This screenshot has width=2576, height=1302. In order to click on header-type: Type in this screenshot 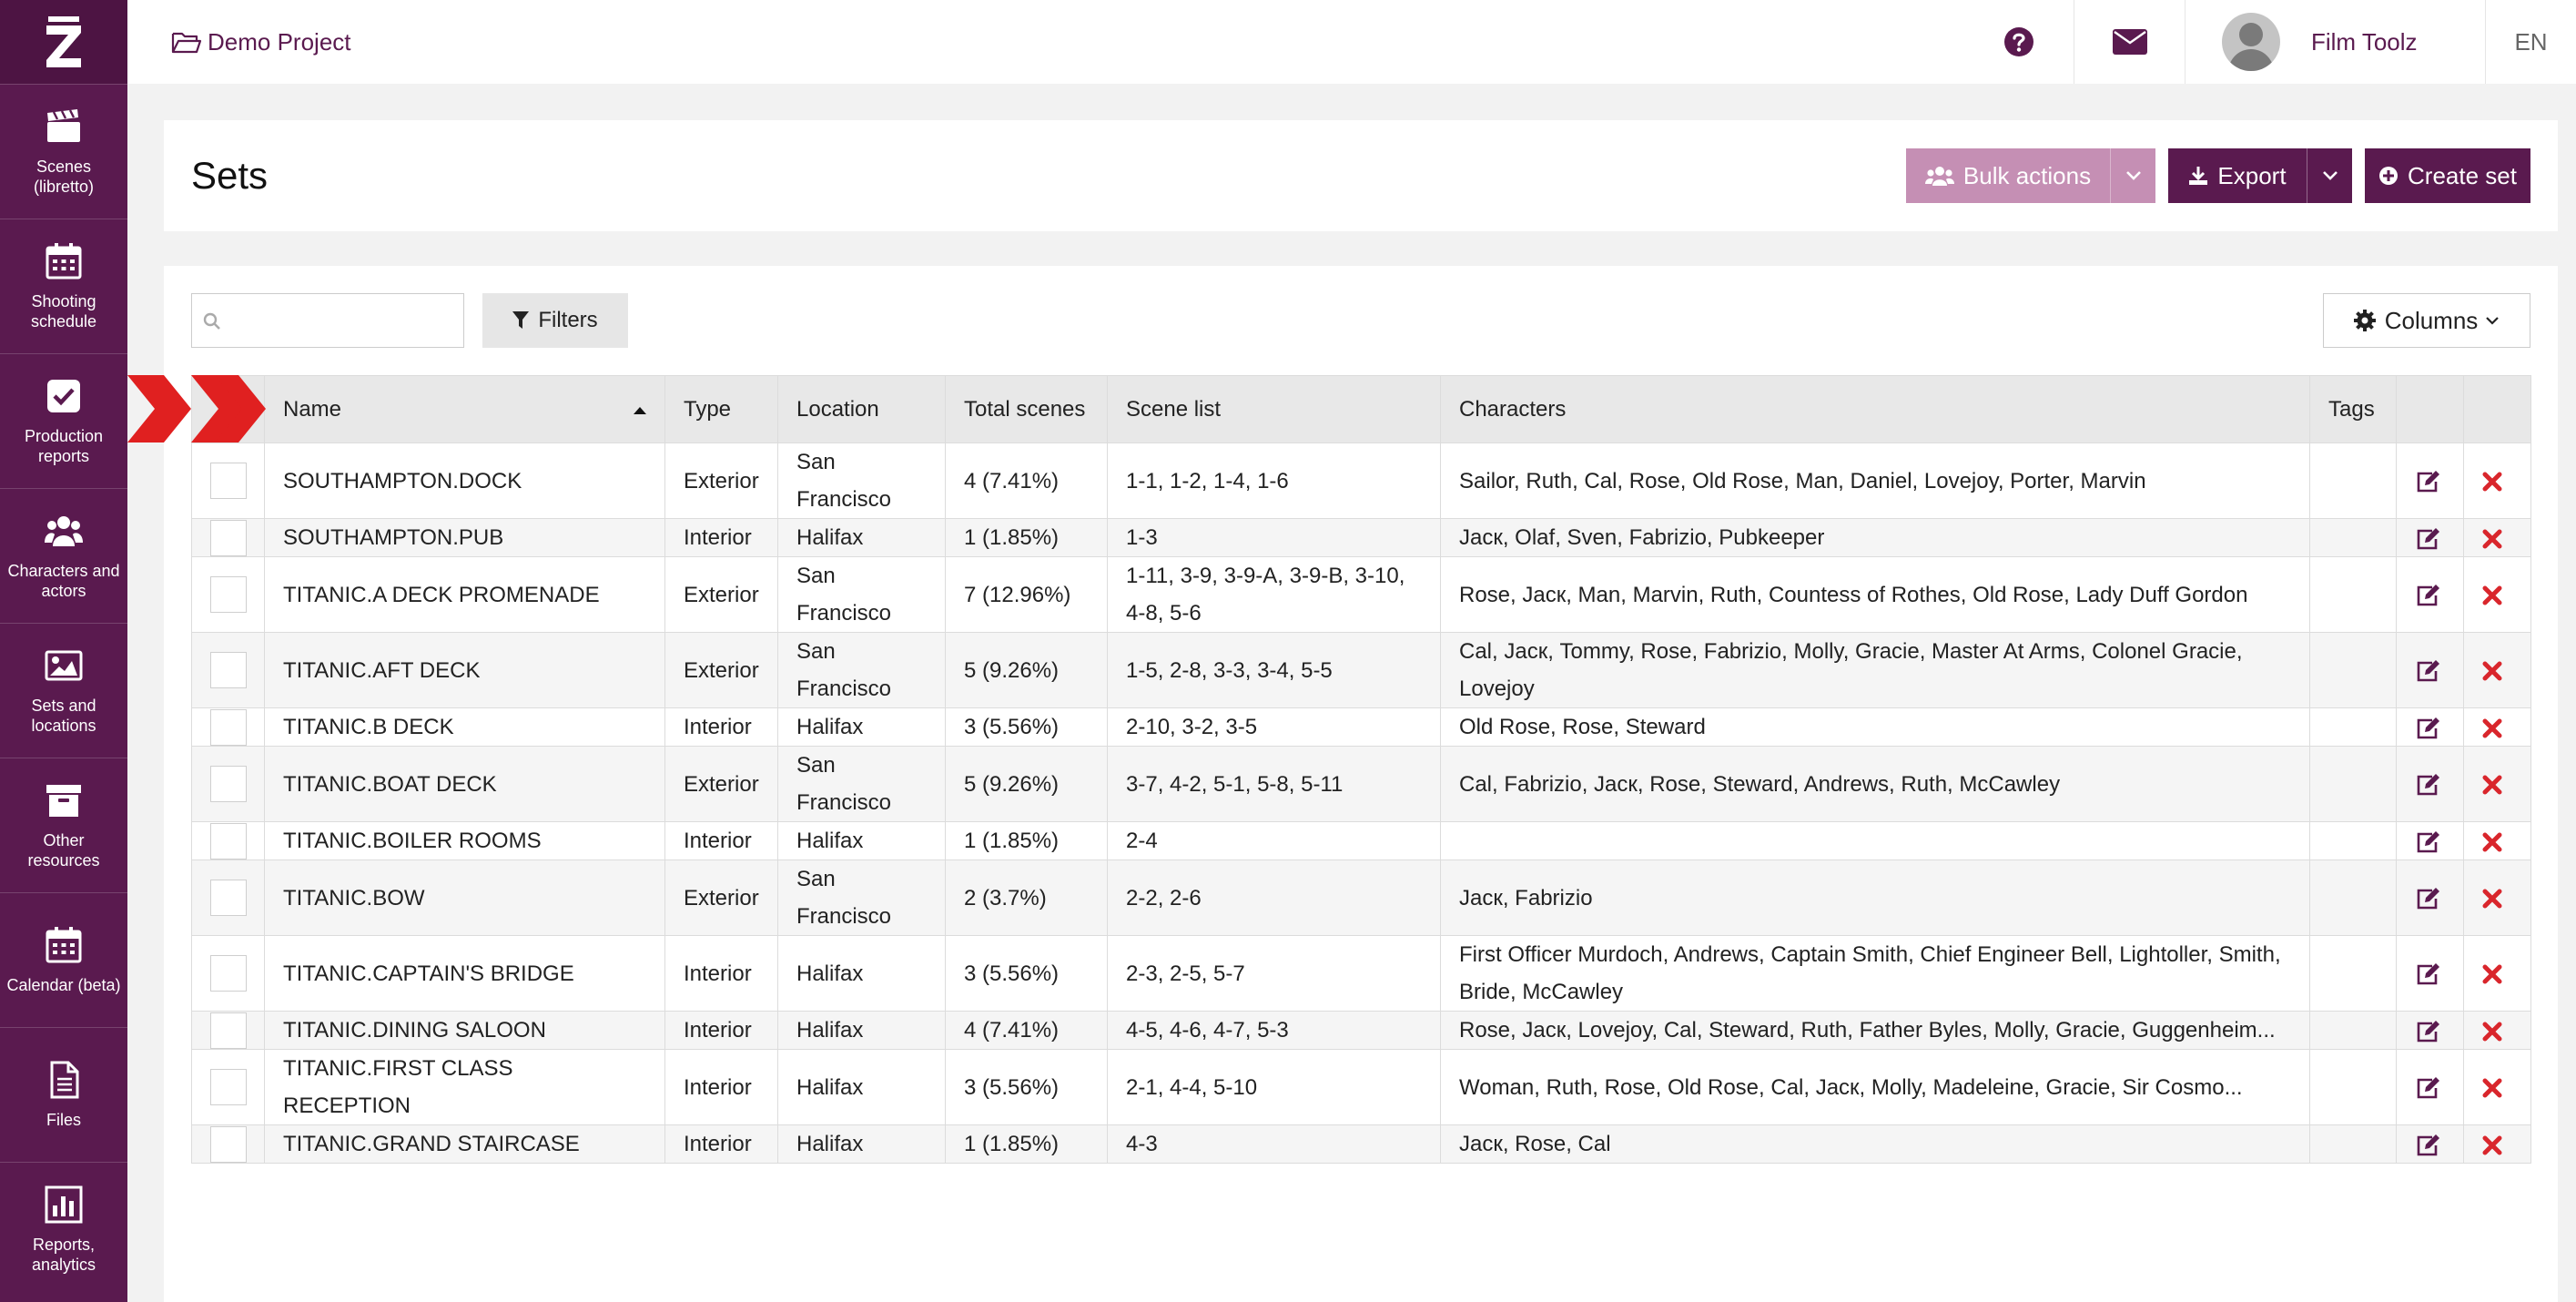, I will do `click(721, 409)`.